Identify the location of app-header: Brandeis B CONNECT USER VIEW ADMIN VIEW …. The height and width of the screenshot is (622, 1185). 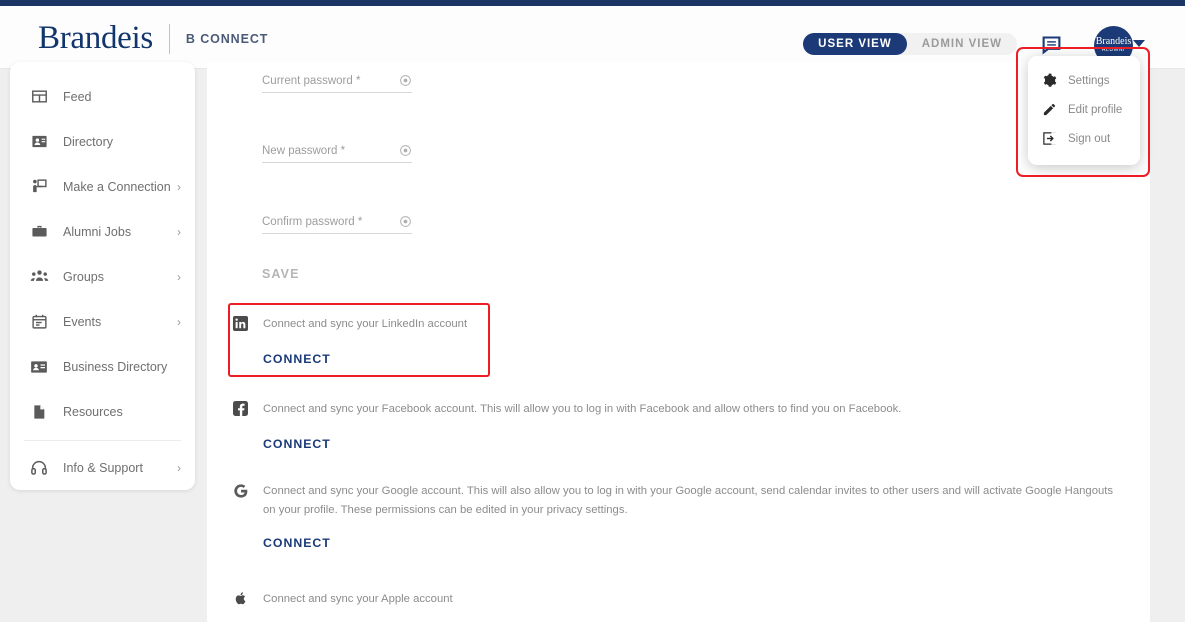
(592, 37).